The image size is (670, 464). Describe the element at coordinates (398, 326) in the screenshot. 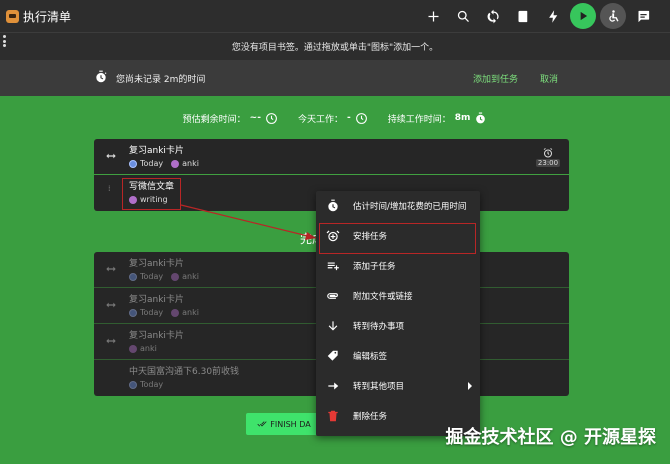

I see `menu-item-move-to-backlog: 转到待办事项` at that location.